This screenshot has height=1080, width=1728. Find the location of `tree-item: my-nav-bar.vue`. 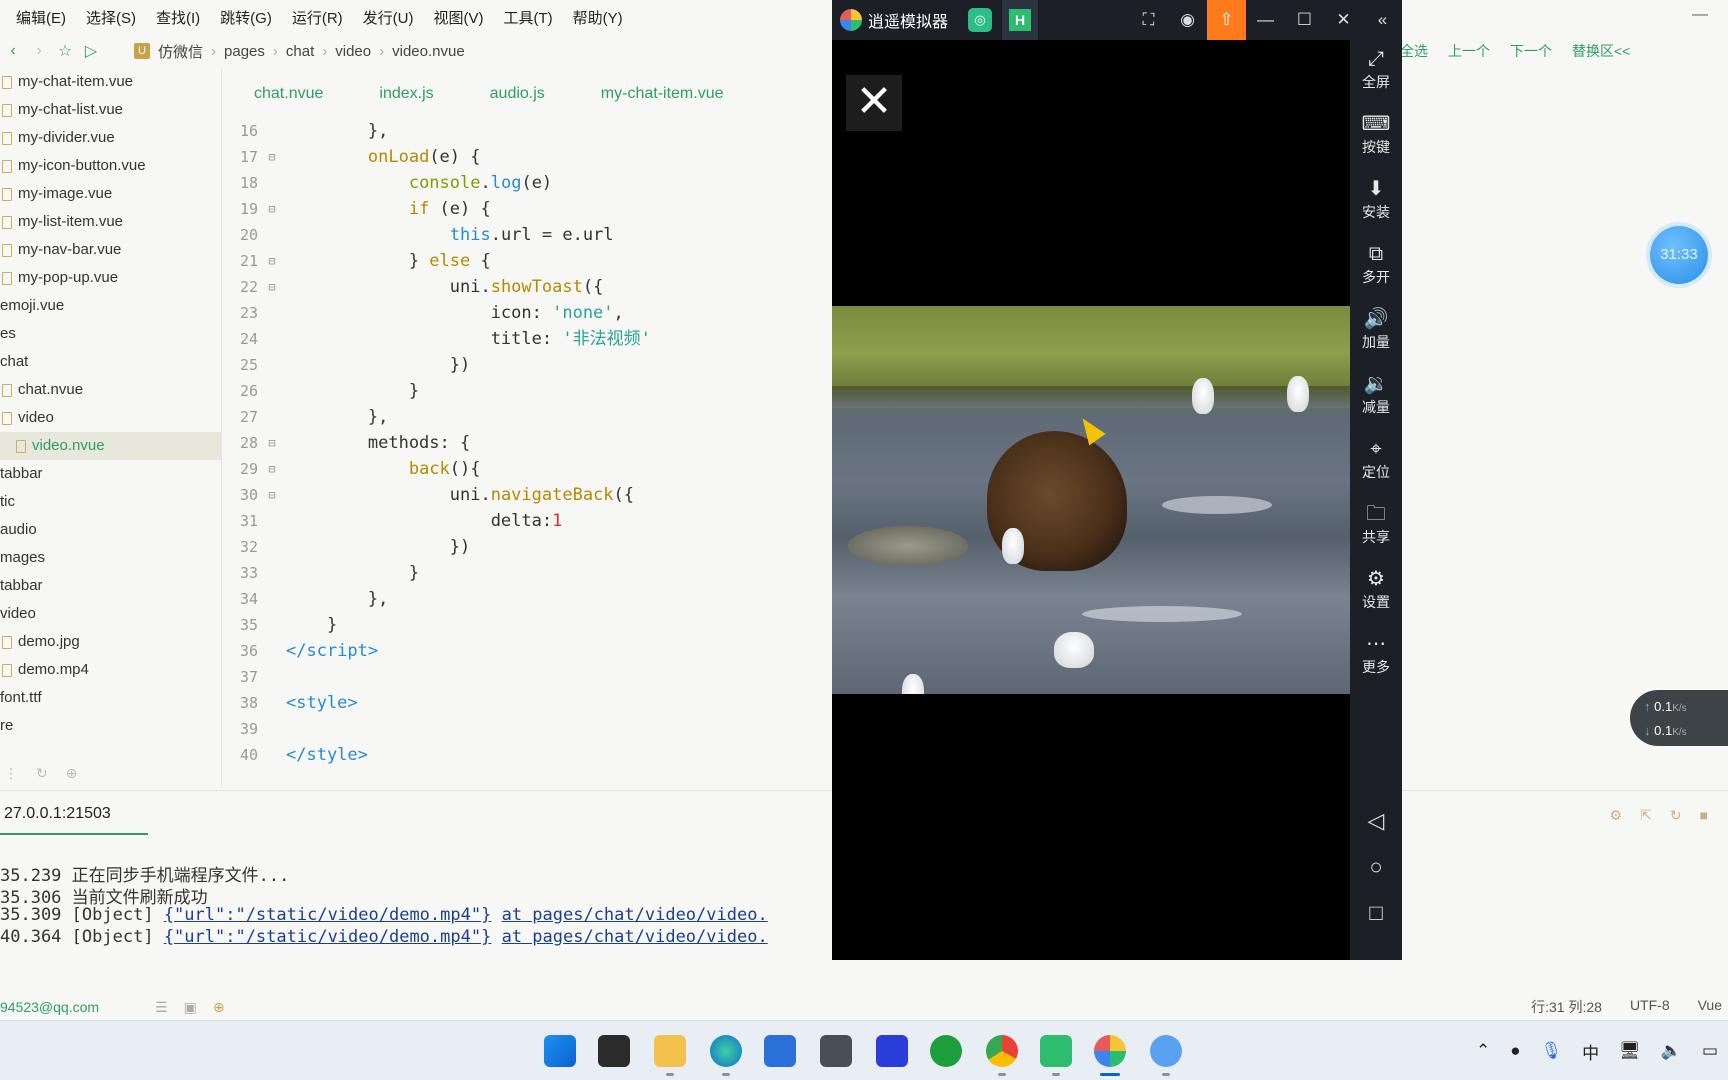

tree-item: my-nav-bar.vue is located at coordinates (110, 250).